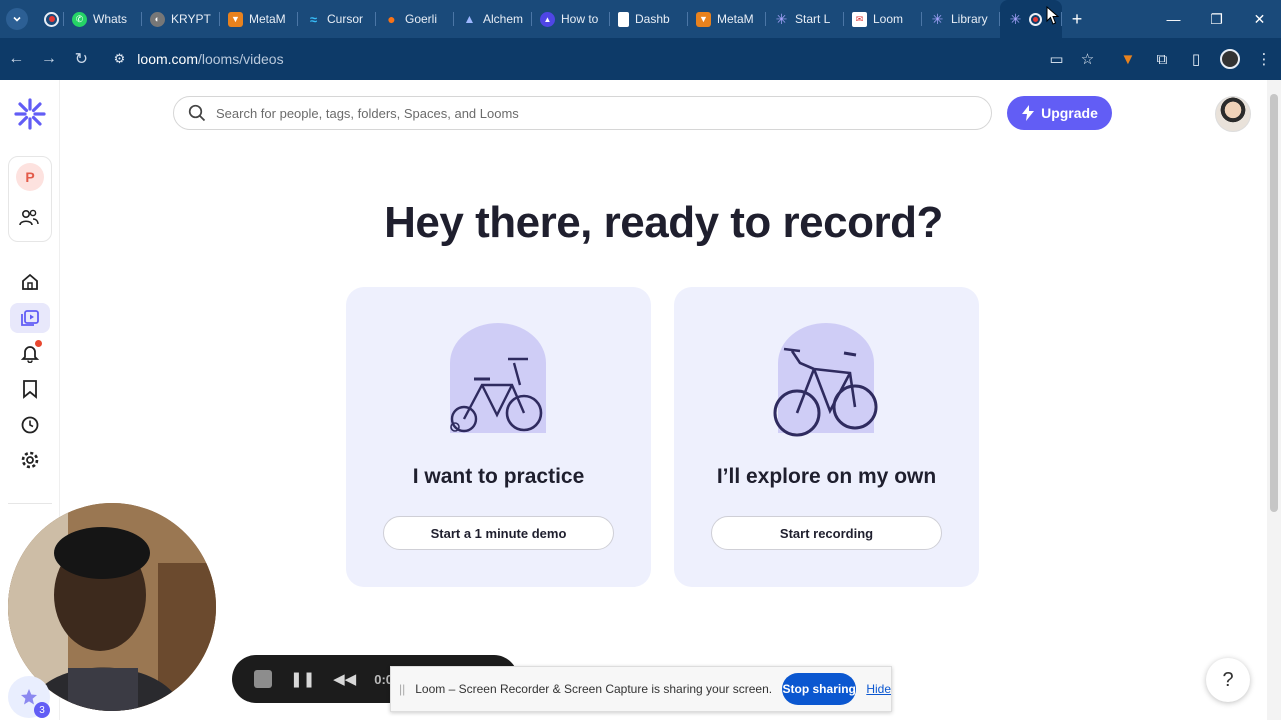 The height and width of the screenshot is (720, 1281). I want to click on workspace-avatar: P, so click(30, 177).